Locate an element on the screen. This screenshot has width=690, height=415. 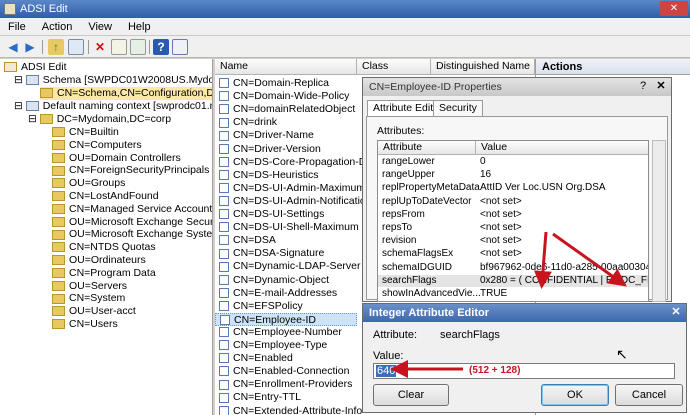
arrow-to-flags-value is located at coordinates (589, 259).